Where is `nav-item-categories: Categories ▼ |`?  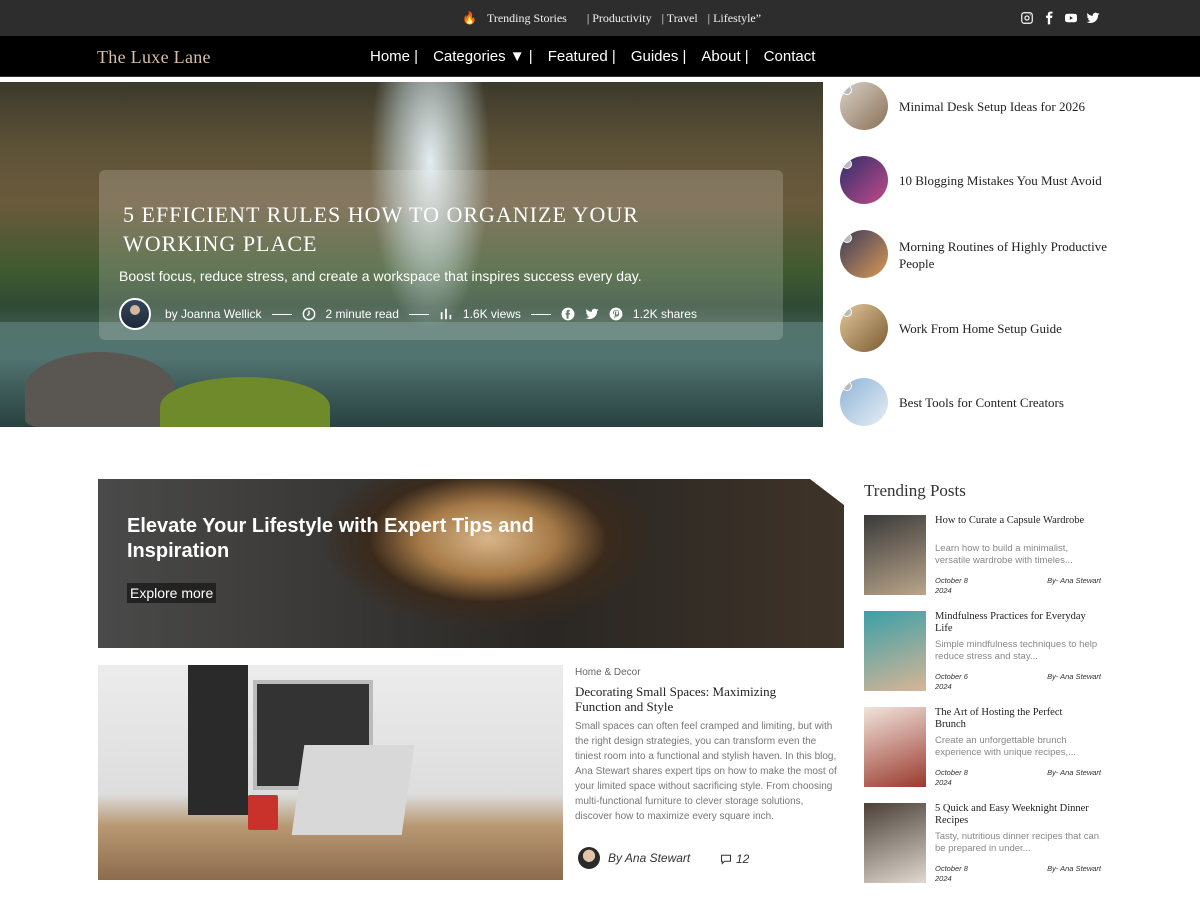 nav-item-categories: Categories ▼ | is located at coordinates (483, 56).